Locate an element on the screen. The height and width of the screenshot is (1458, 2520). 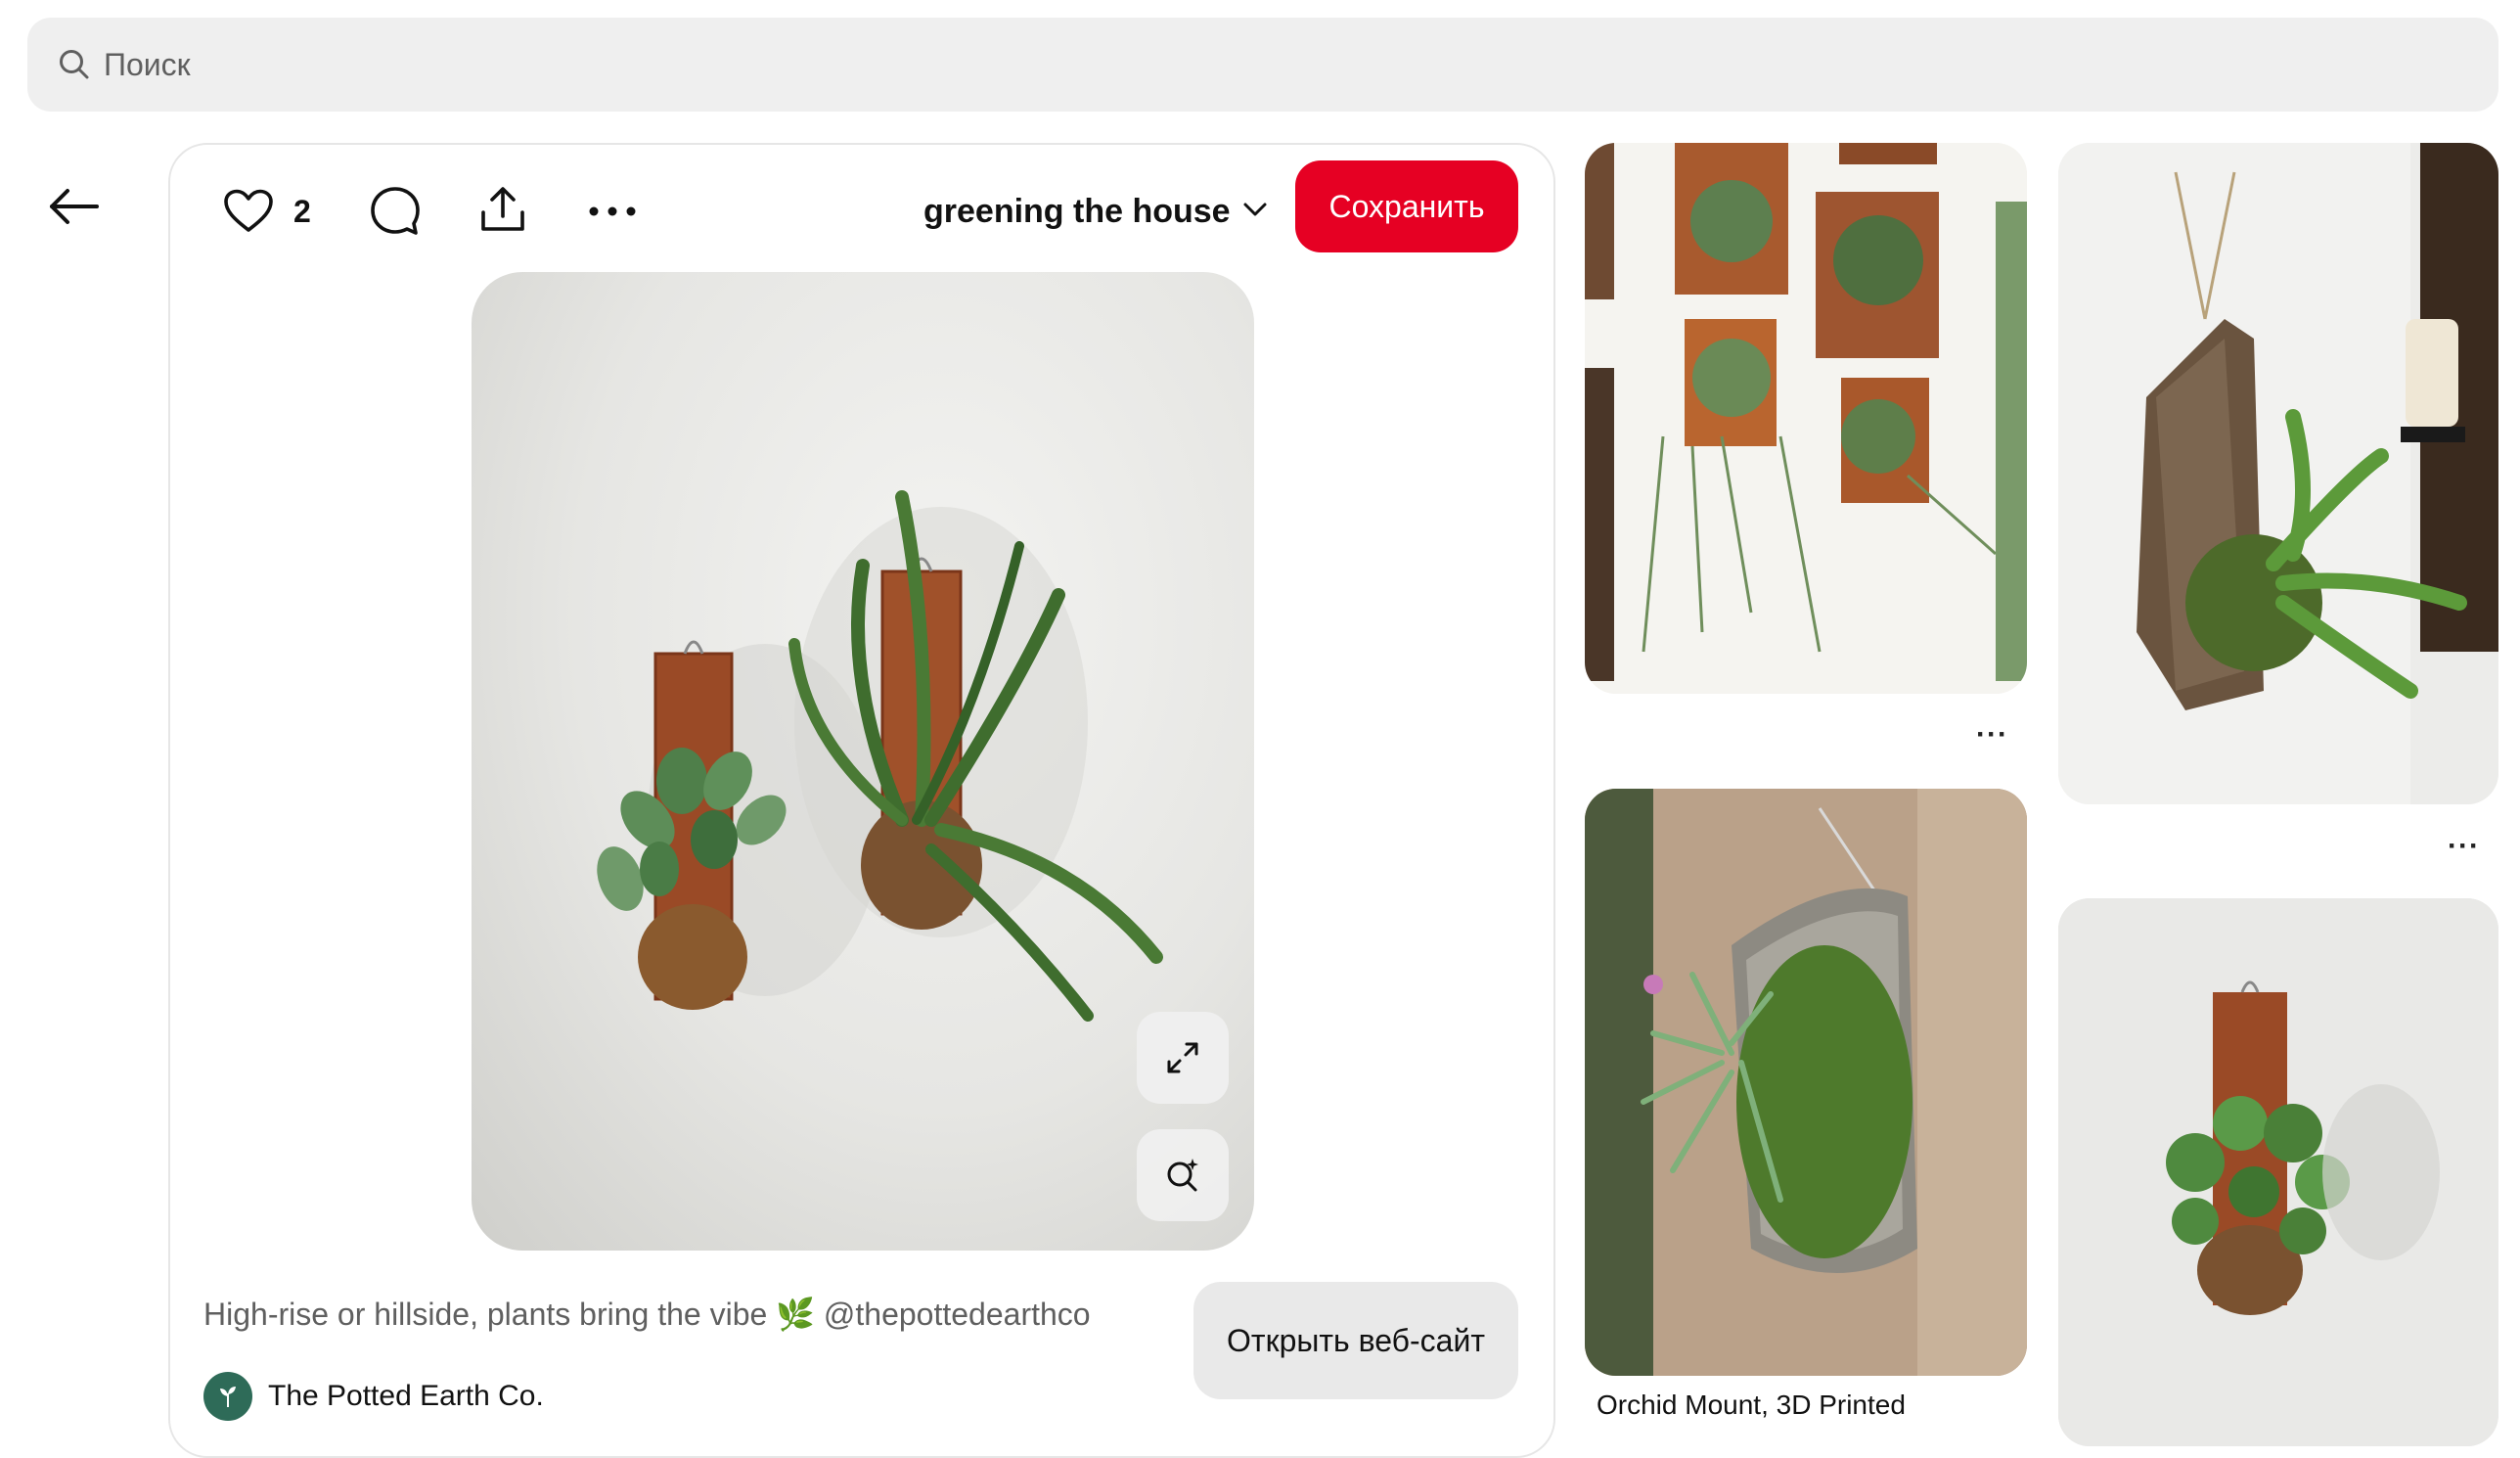
plant-wall-thumbnail is located at coordinates (1806, 418).